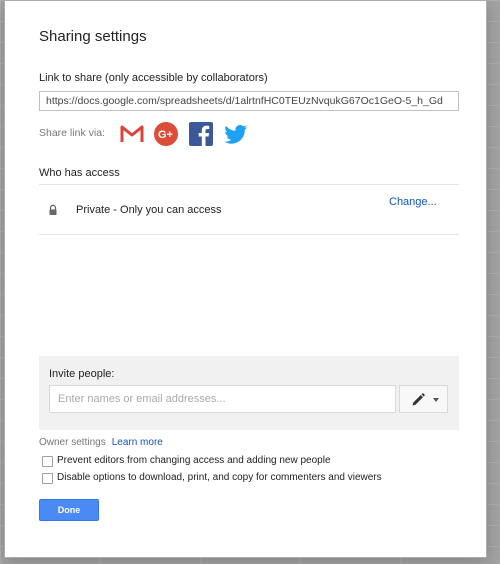 This screenshot has height=564, width=500. Describe the element at coordinates (418, 400) in the screenshot. I see `pencil-icon` at that location.